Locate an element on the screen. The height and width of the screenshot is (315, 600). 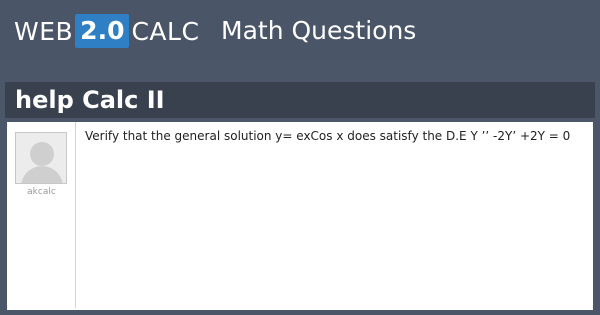
author-panel: akcalc is located at coordinates (41, 215).